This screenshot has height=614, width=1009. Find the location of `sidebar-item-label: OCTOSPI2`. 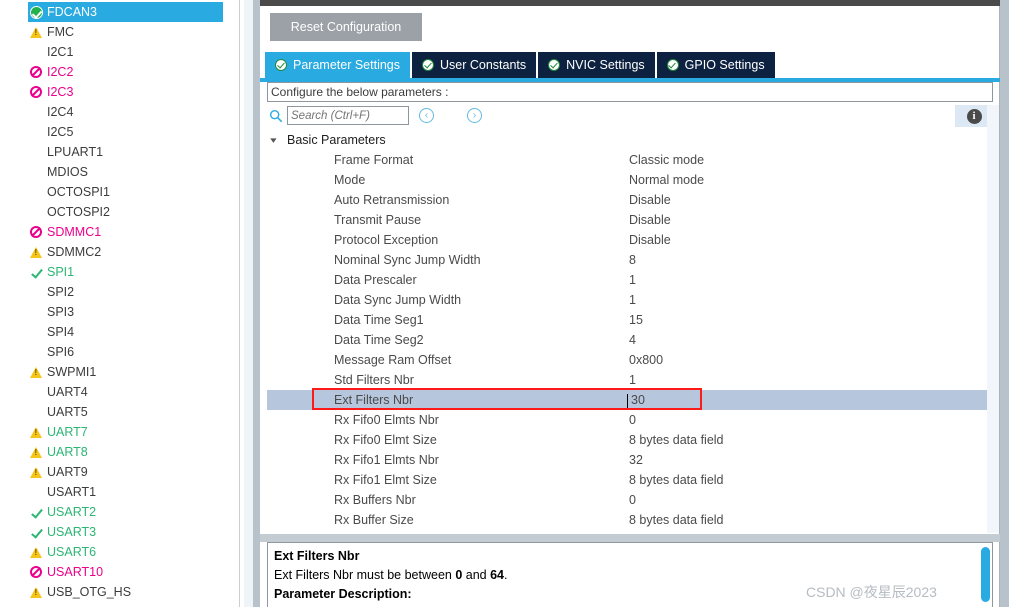

sidebar-item-label: OCTOSPI2 is located at coordinates (78, 211).